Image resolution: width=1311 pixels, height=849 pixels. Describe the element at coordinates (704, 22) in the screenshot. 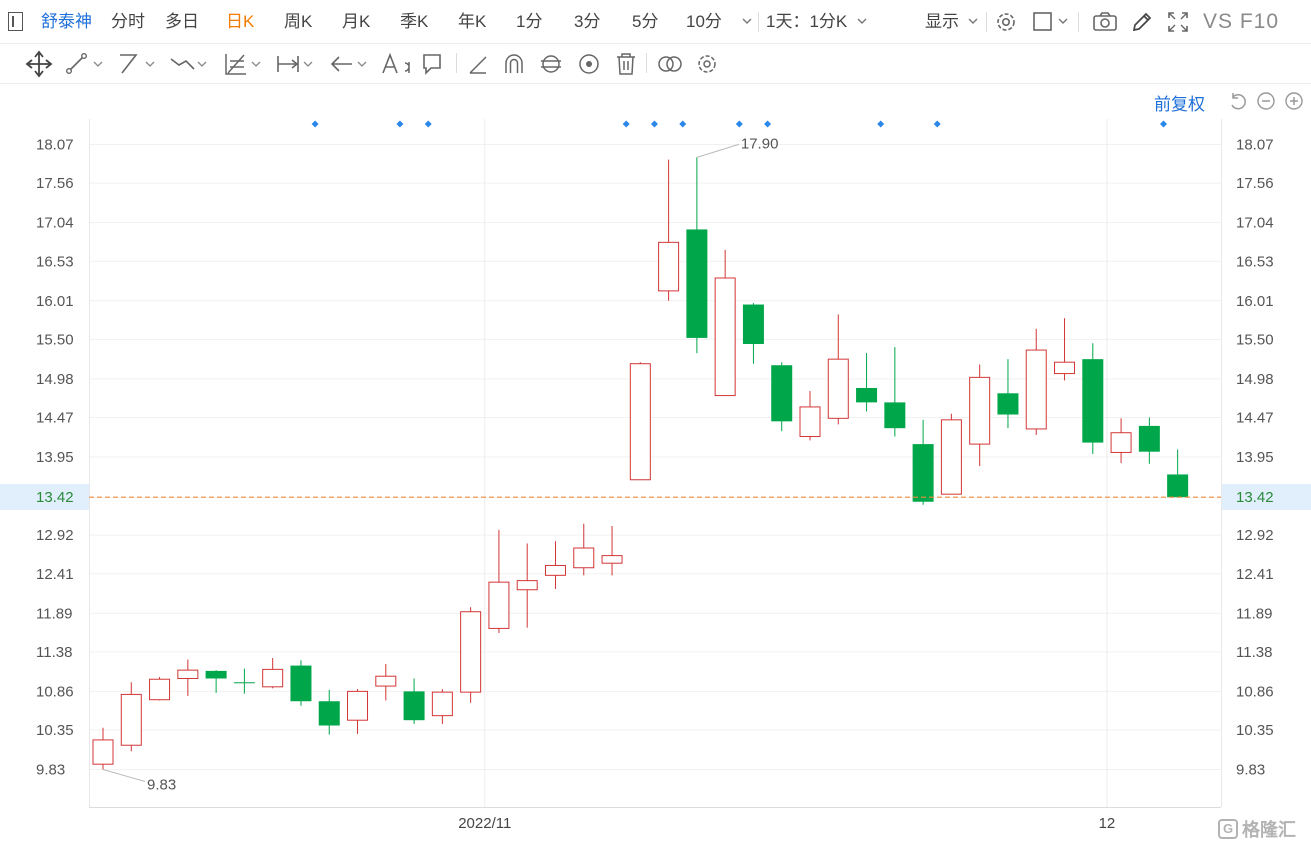

I see `tab-10: 10分` at that location.